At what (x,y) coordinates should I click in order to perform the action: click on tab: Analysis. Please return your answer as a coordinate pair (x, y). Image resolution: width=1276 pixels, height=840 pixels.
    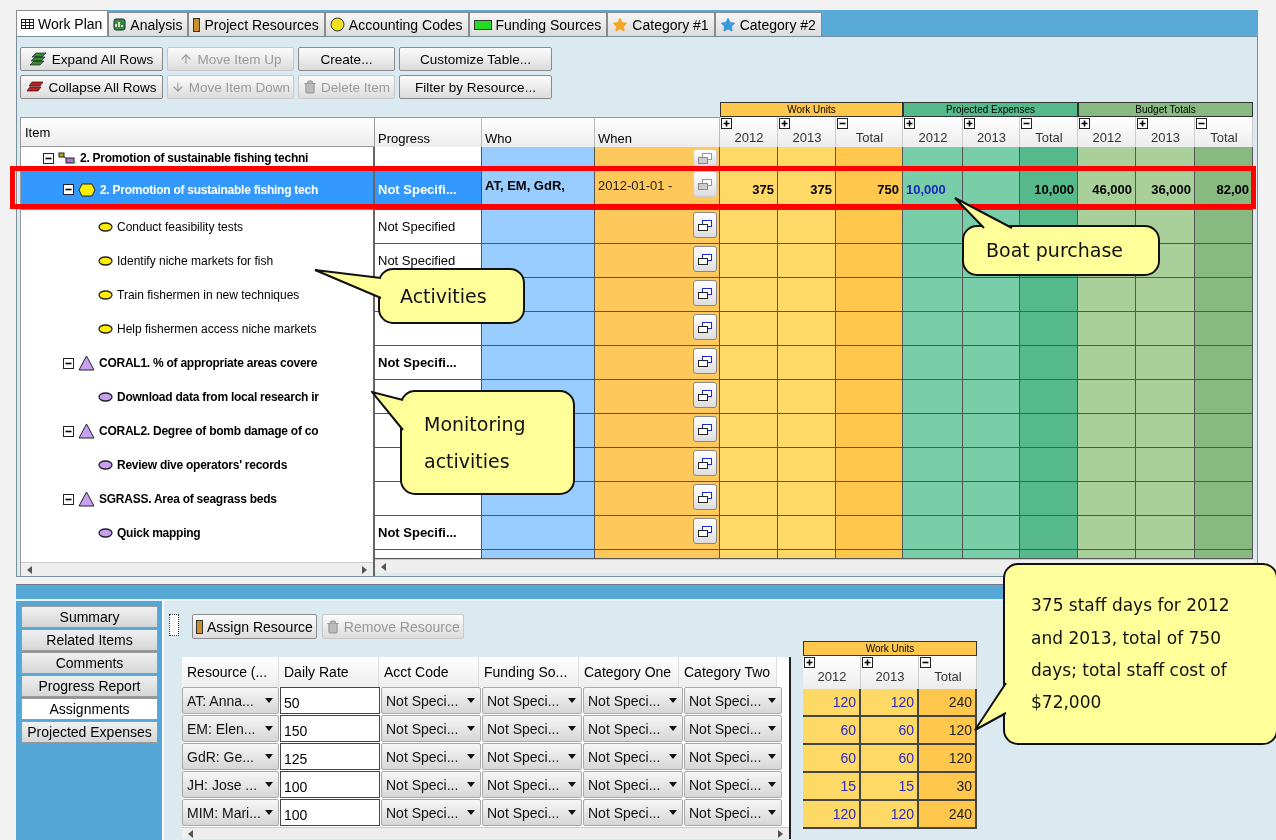
    Looking at the image, I should click on (148, 24).